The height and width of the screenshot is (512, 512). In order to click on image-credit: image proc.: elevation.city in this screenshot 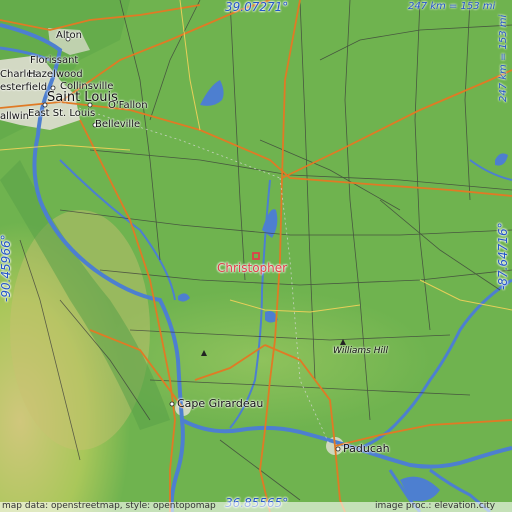, I will do `click(435, 506)`.